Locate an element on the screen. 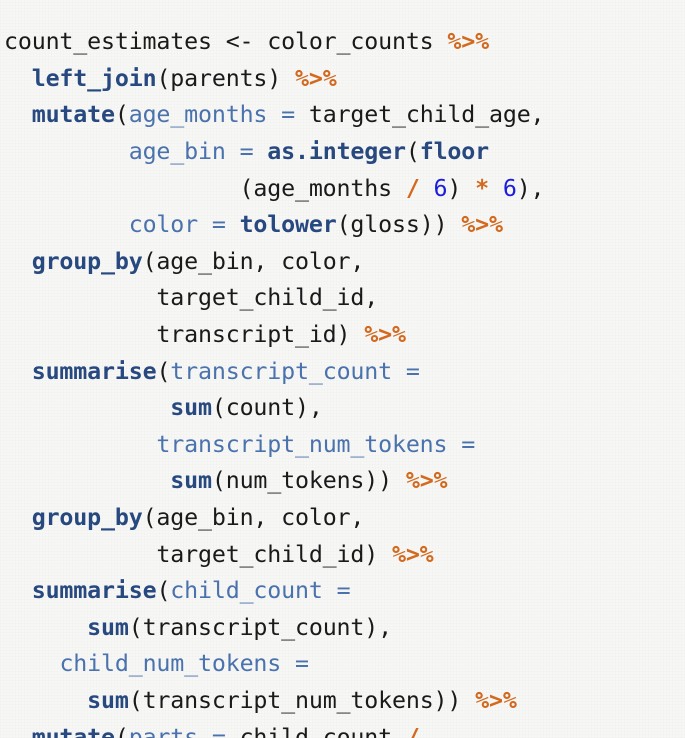  code-line: transcript_num_tokens = is located at coordinates (274, 445).